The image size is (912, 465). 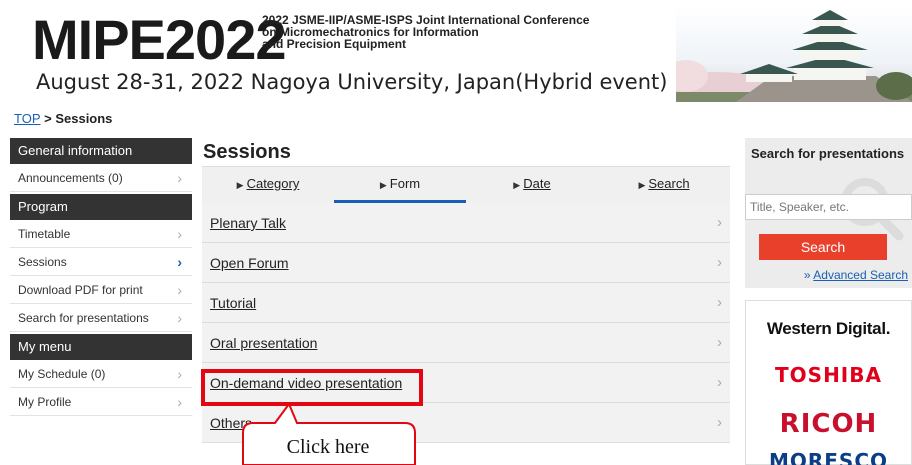 I want to click on tab-label: Date, so click(x=537, y=183).